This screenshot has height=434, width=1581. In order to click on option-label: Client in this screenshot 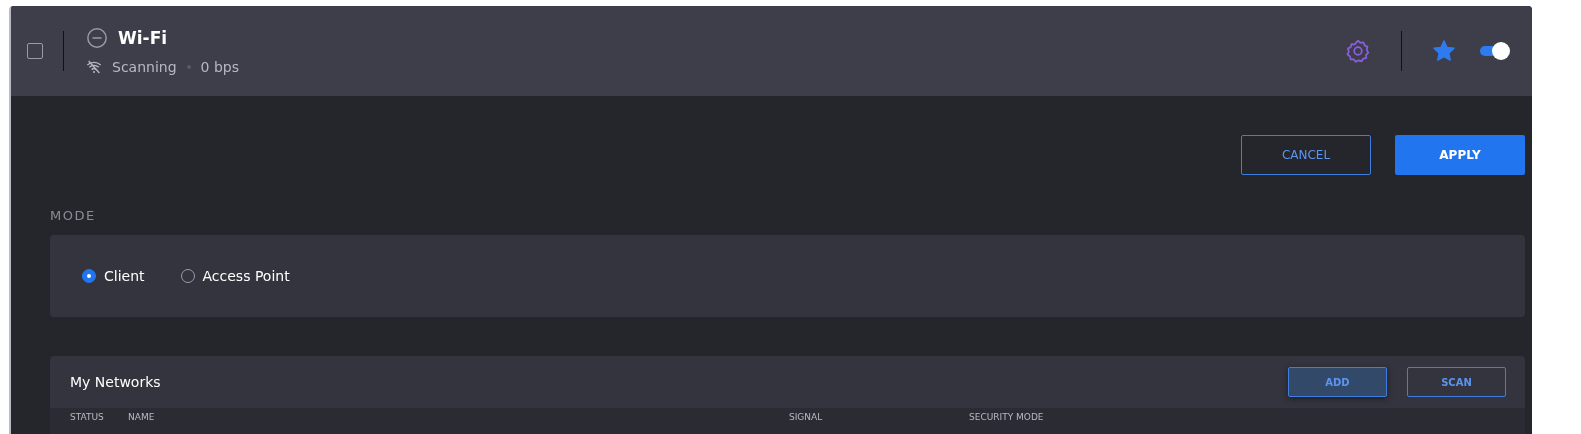, I will do `click(124, 276)`.